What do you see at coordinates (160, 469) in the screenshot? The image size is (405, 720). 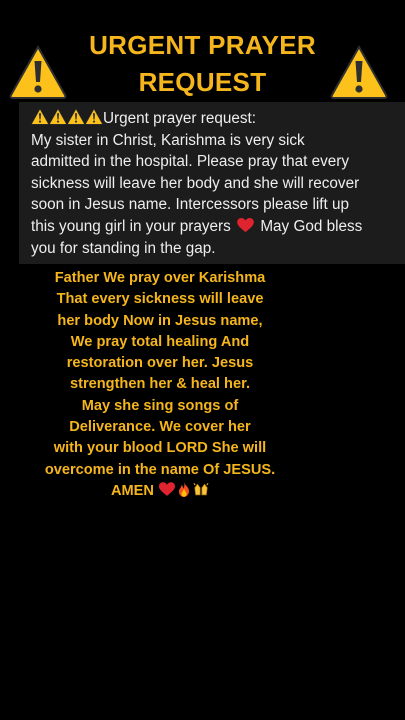 I see `prayer-line: overcome in the name Of JESUS.` at bounding box center [160, 469].